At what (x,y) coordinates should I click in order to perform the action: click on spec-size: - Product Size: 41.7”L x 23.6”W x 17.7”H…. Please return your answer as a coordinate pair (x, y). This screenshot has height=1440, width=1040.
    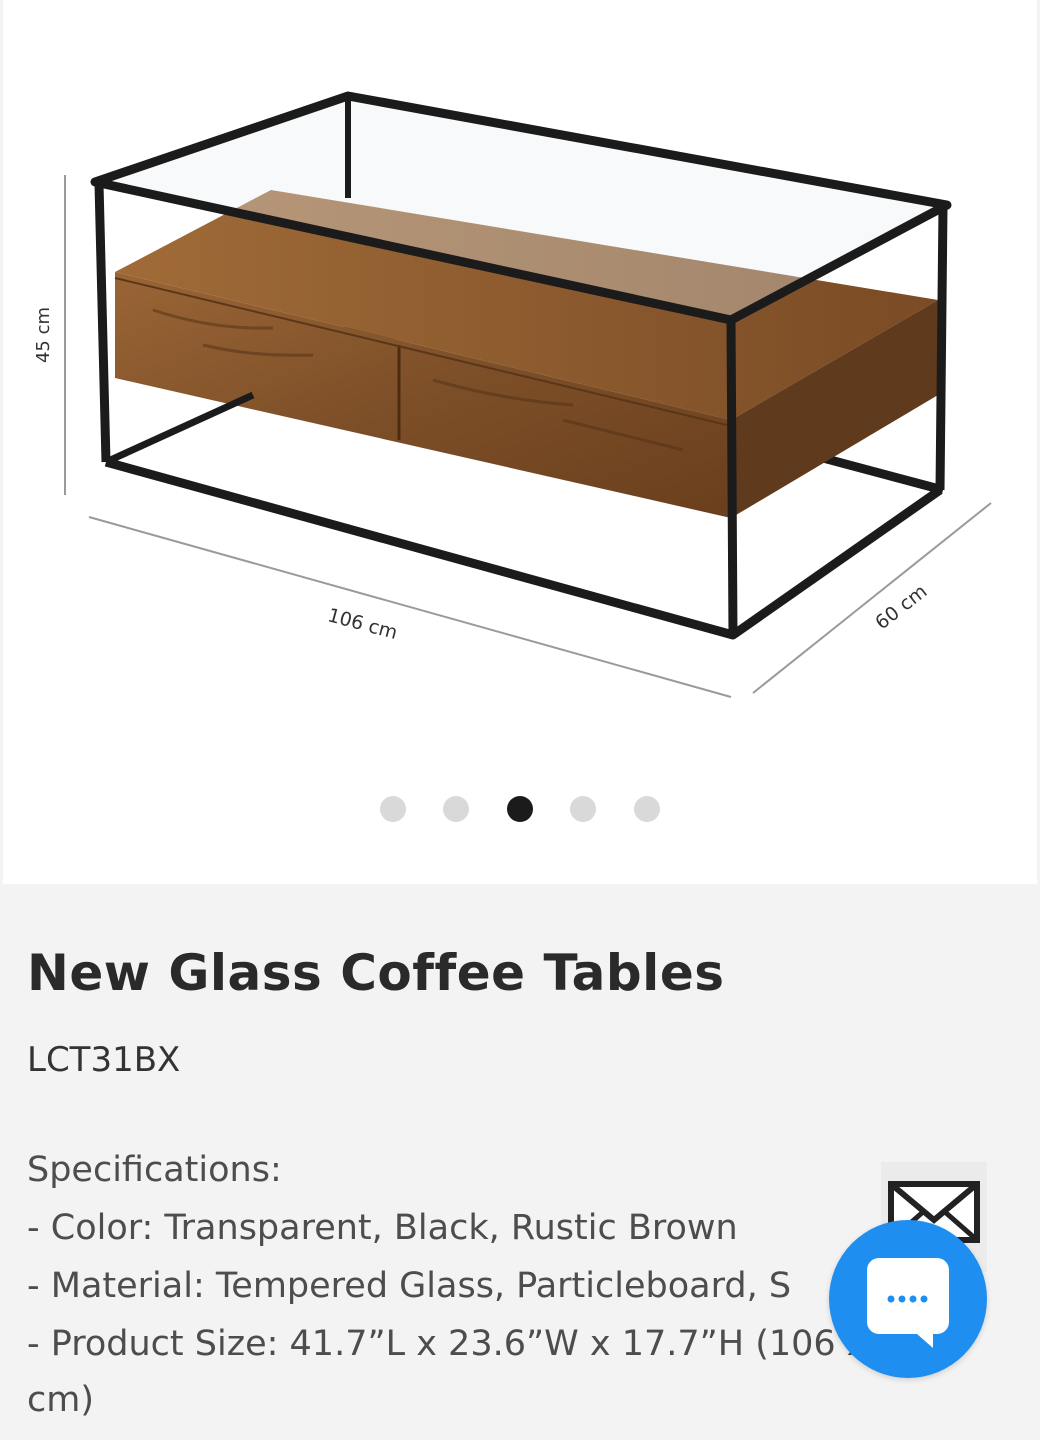
    Looking at the image, I should click on (475, 1344).